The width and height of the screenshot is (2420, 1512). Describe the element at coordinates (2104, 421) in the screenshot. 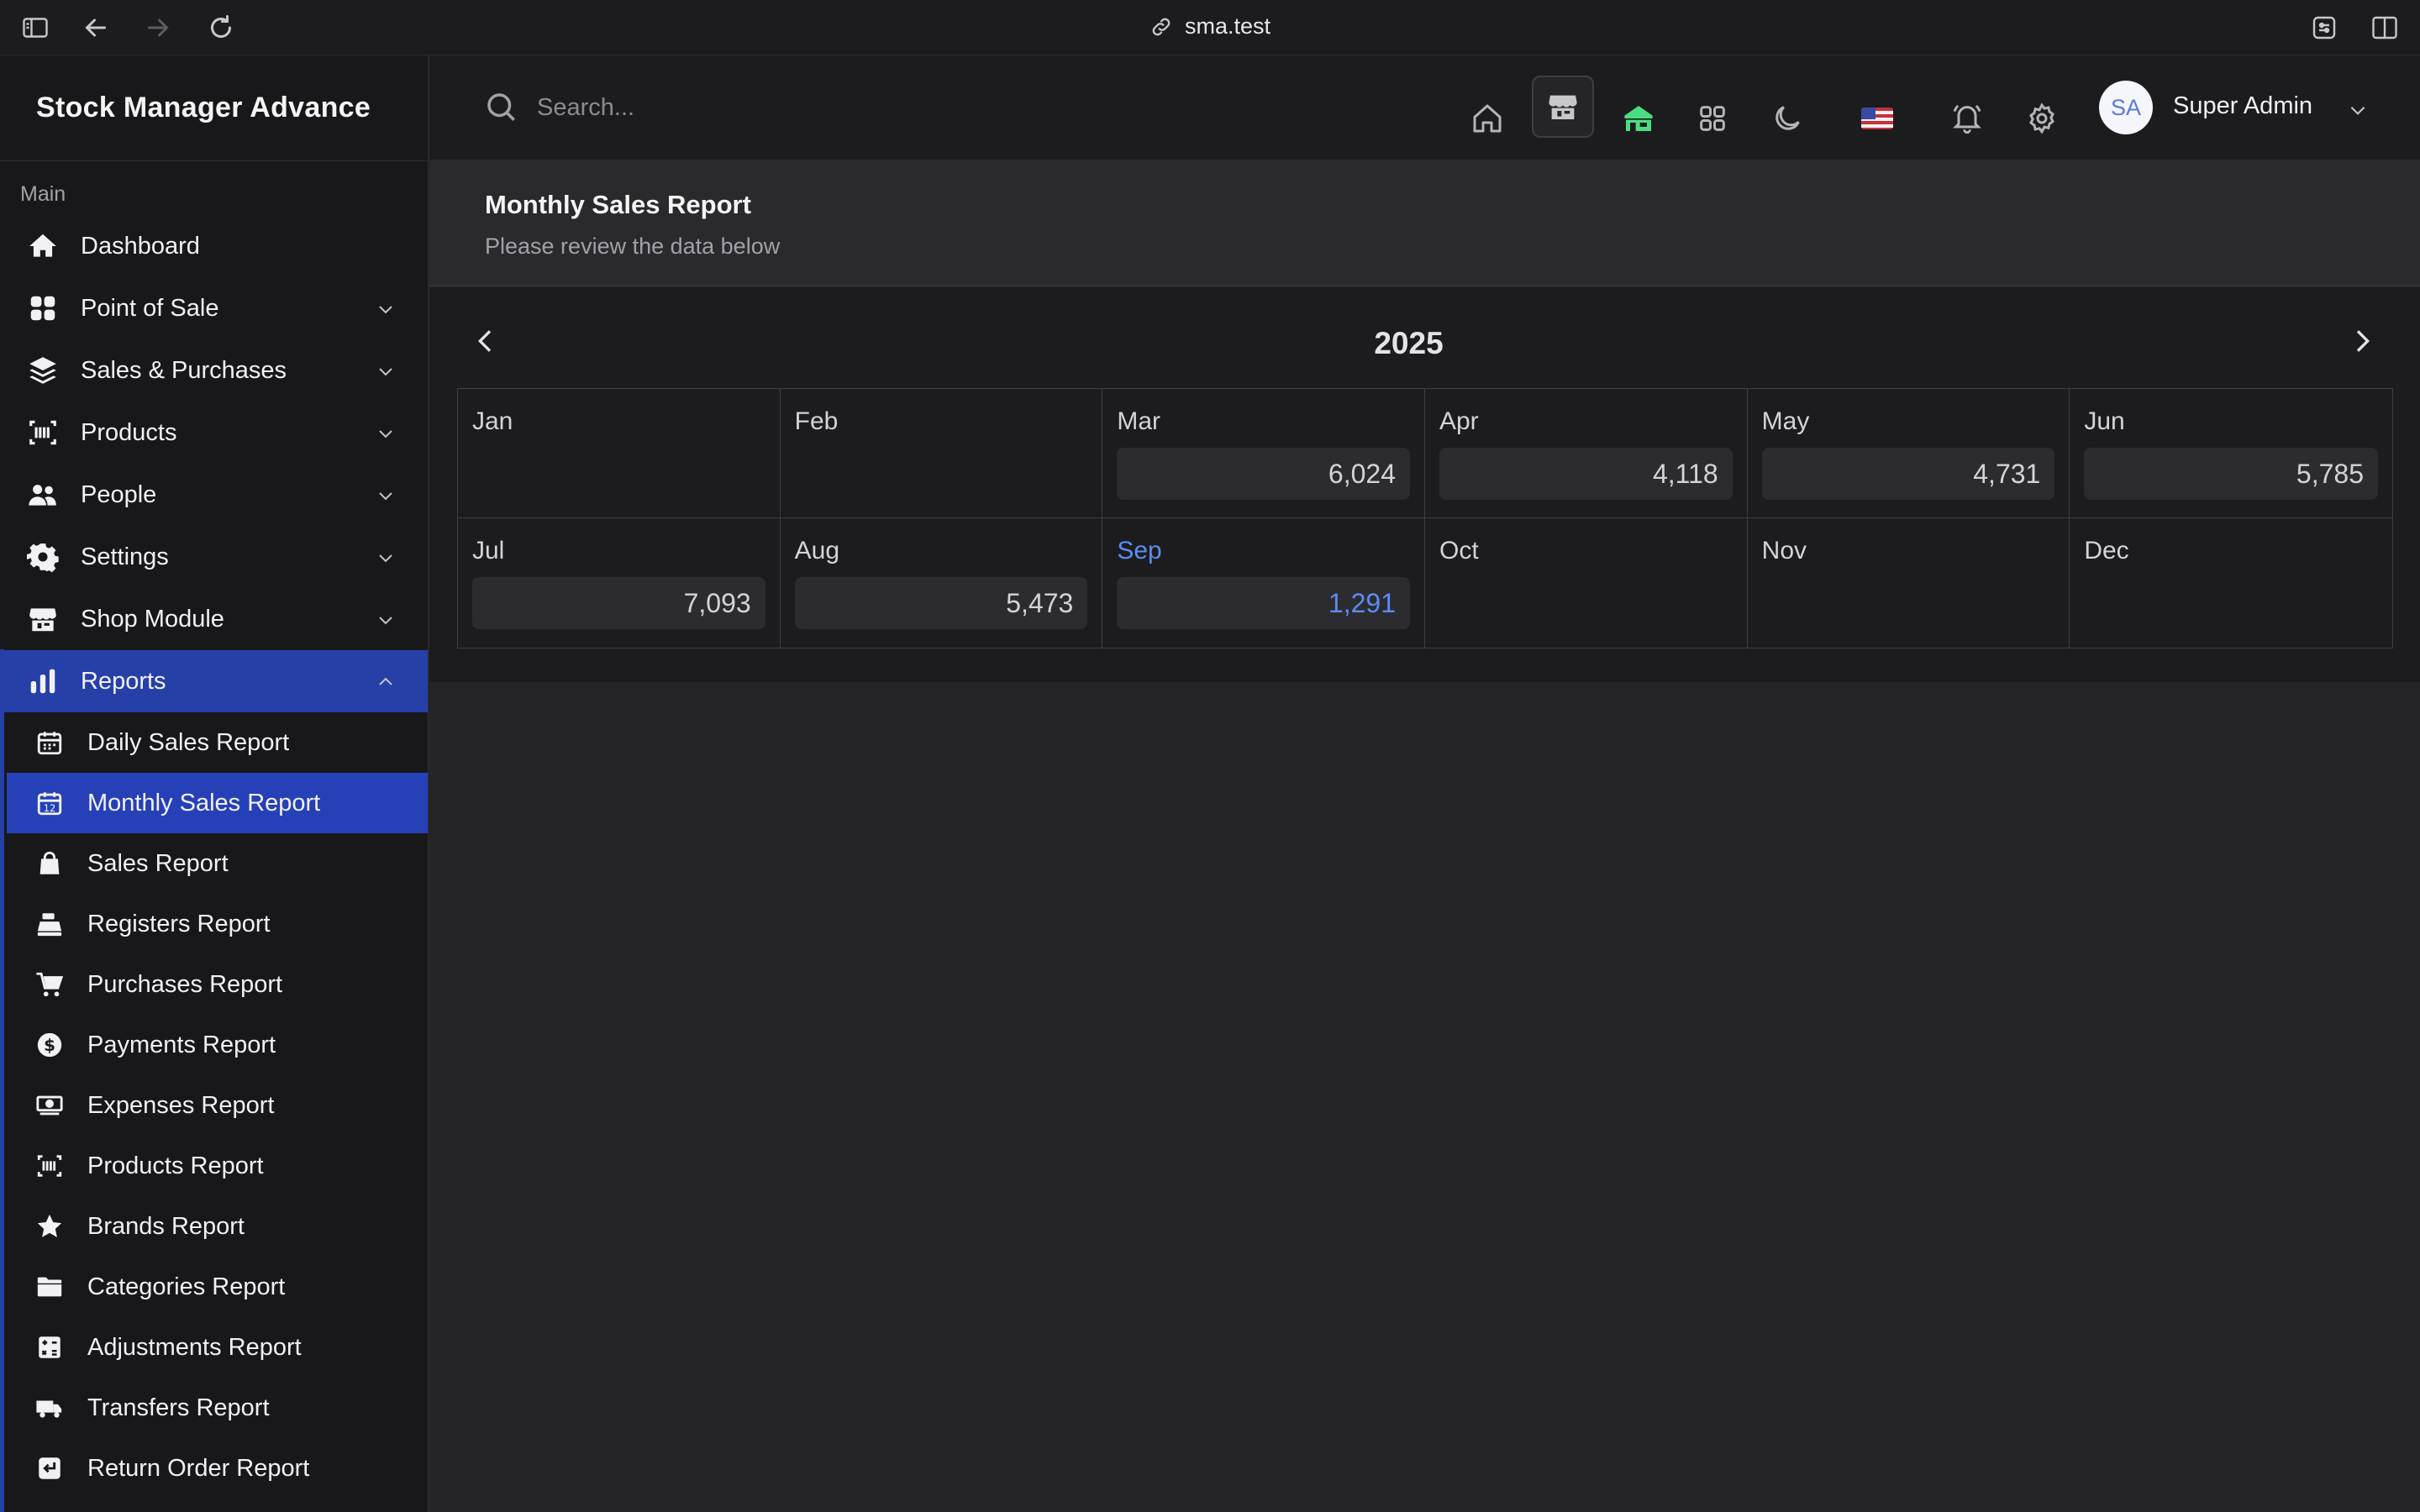

I see `month-name: Jun` at that location.